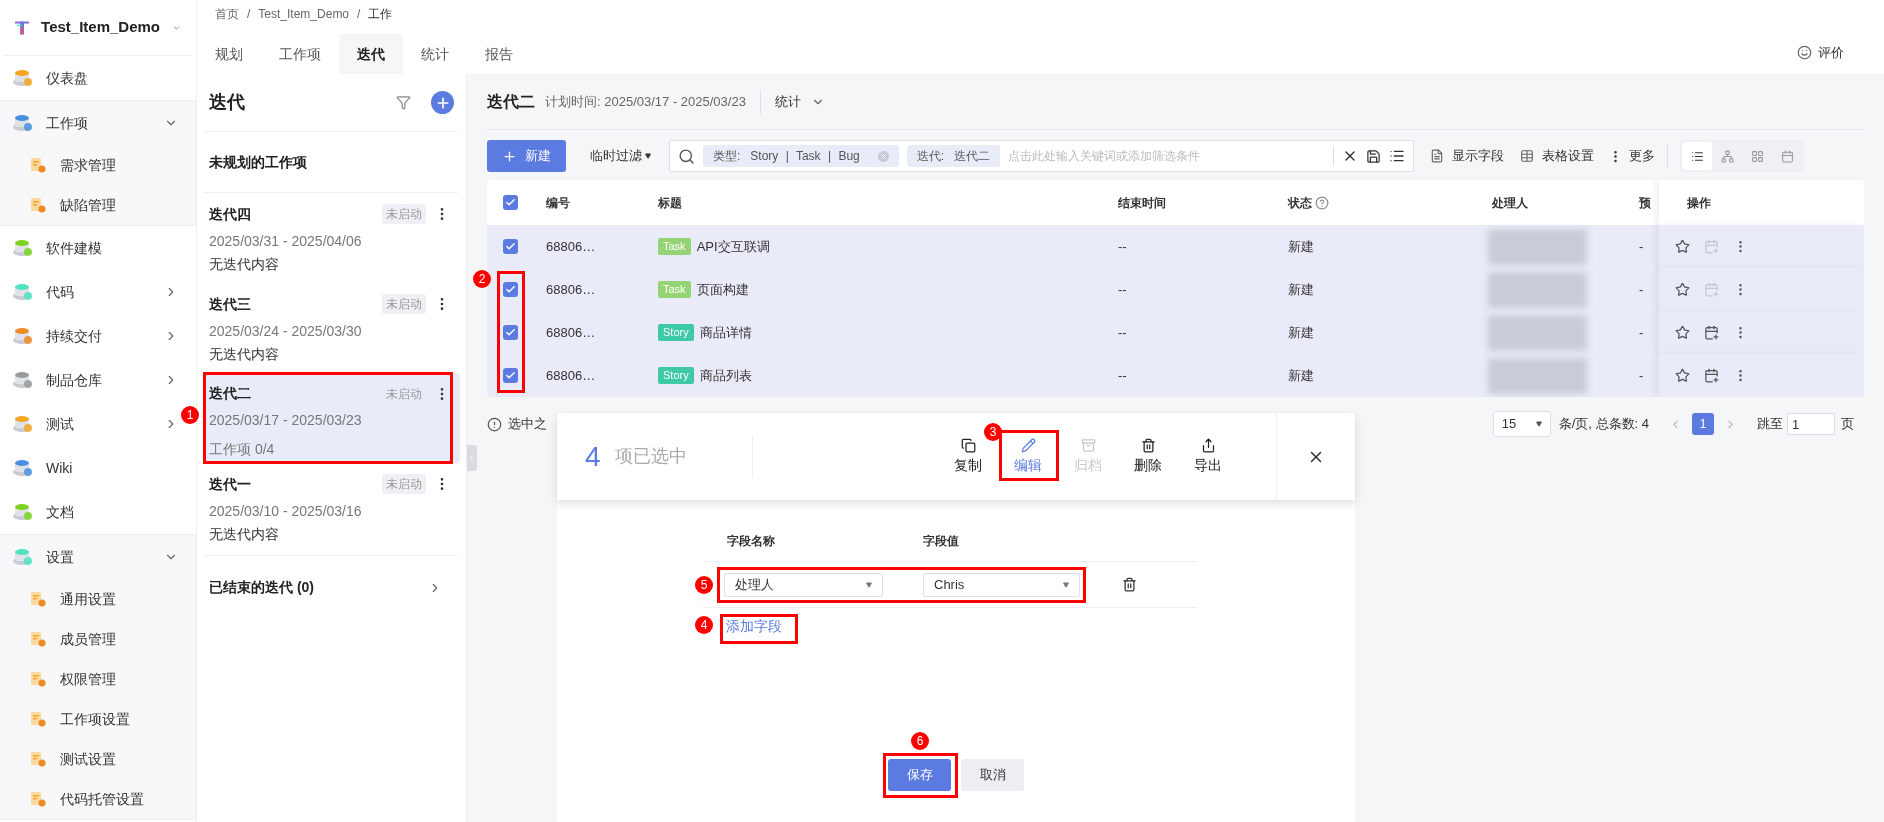  I want to click on sidebar-subitem: 测试设置, so click(98, 759).